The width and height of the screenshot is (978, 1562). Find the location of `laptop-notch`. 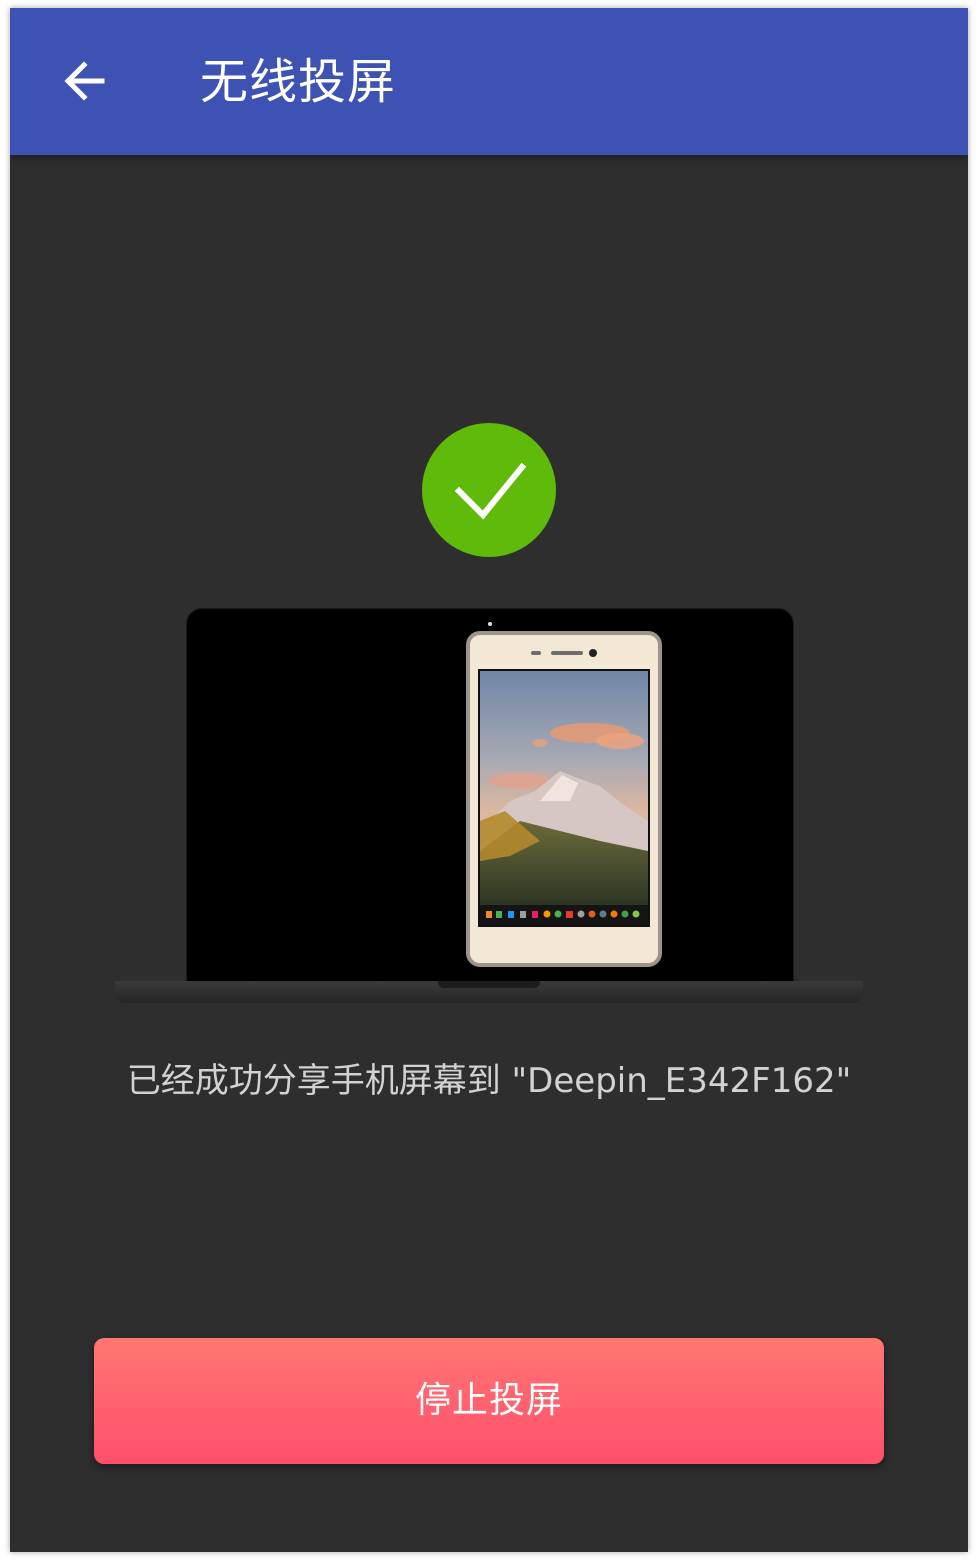

laptop-notch is located at coordinates (489, 984).